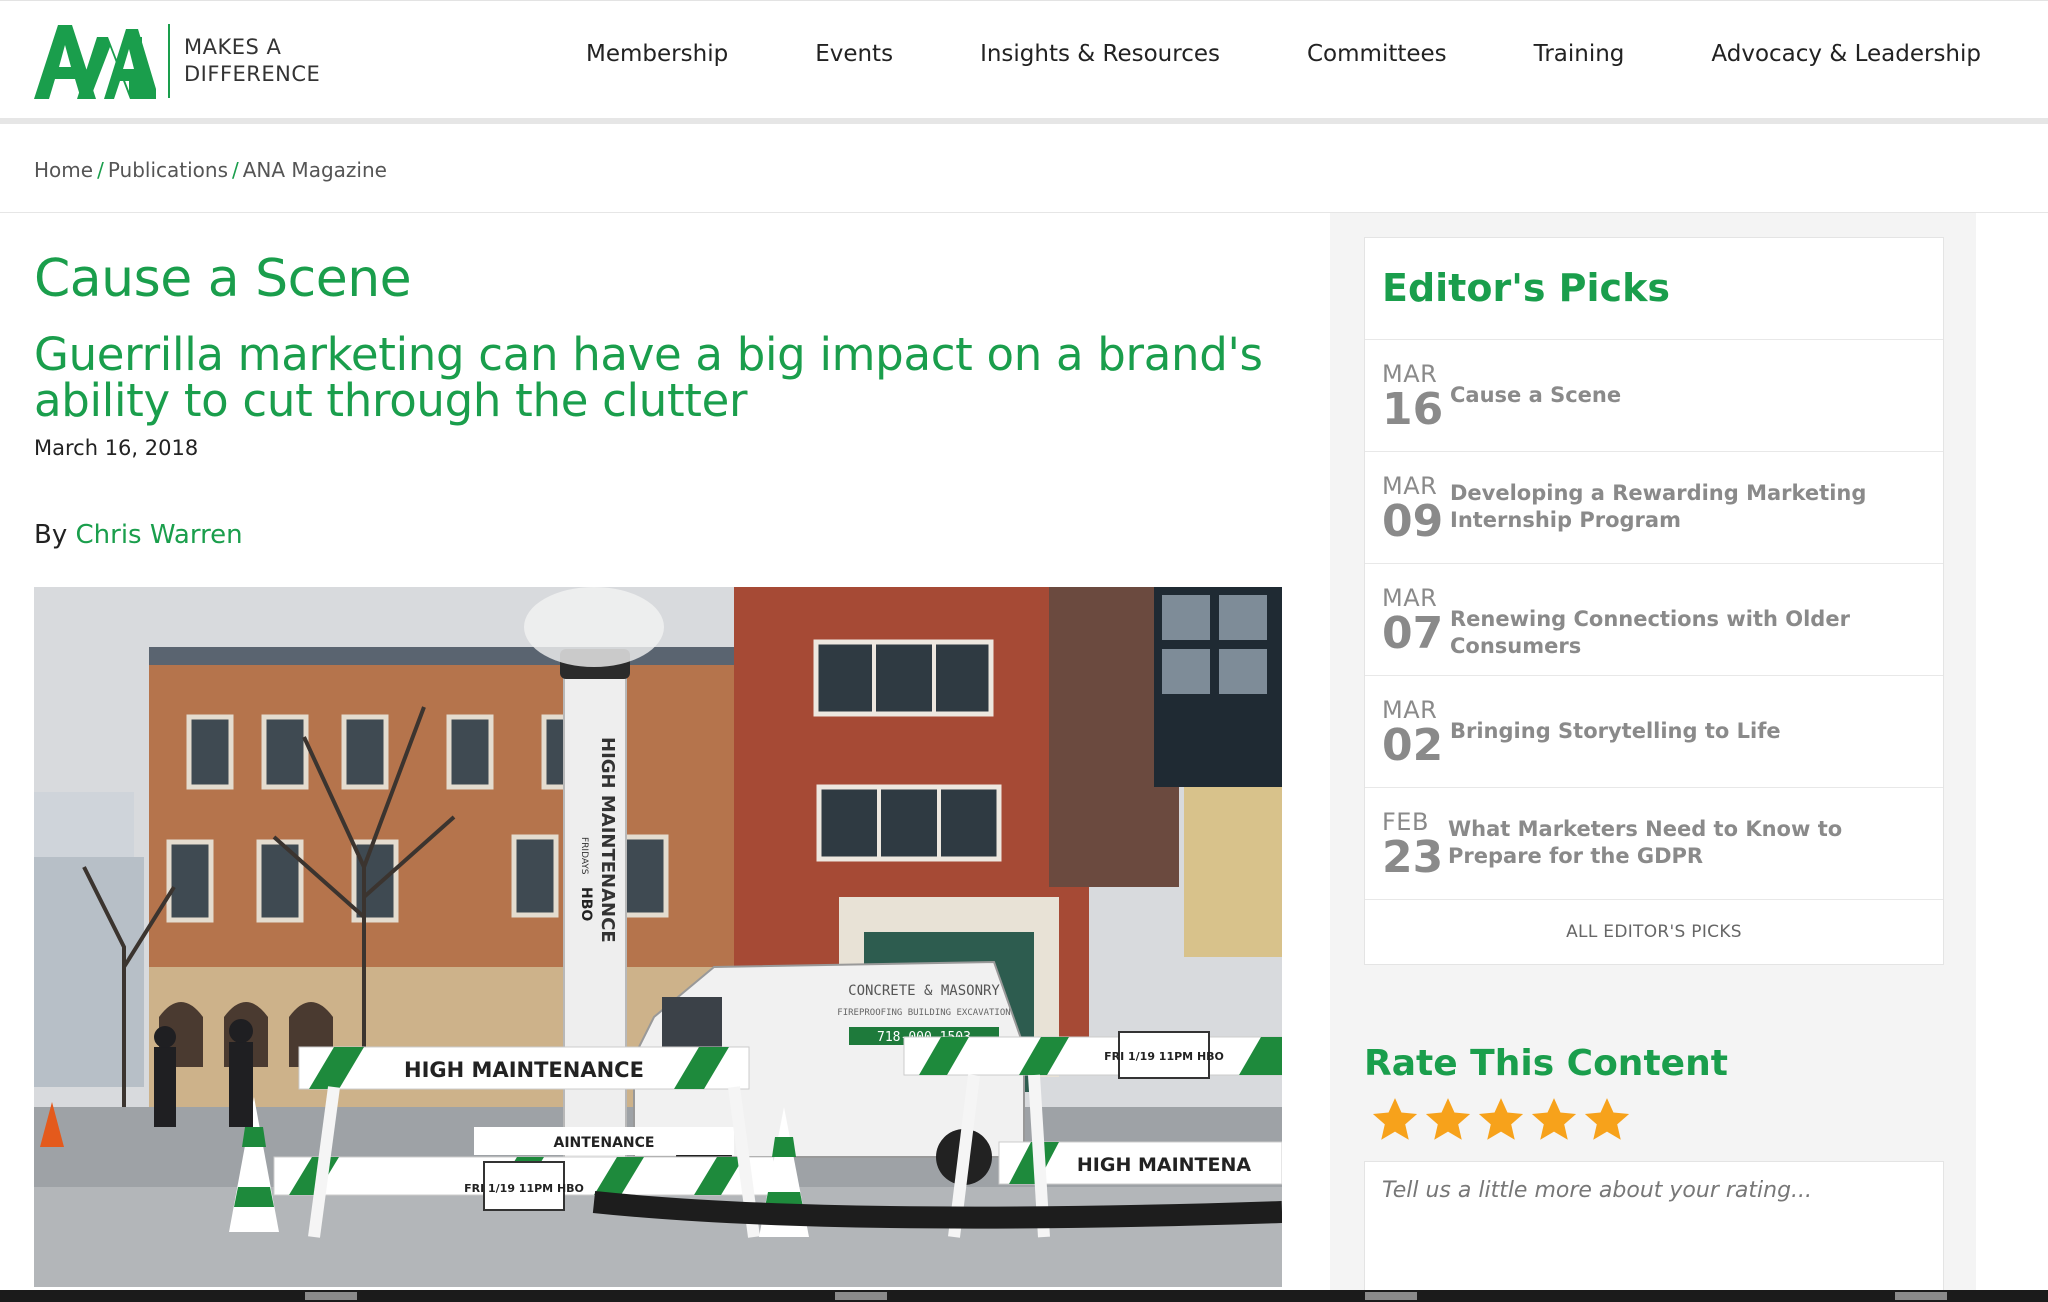 This screenshot has height=1302, width=2048. What do you see at coordinates (924, 991) in the screenshot?
I see `van-text-line1: CONCRETE & MASONRY` at bounding box center [924, 991].